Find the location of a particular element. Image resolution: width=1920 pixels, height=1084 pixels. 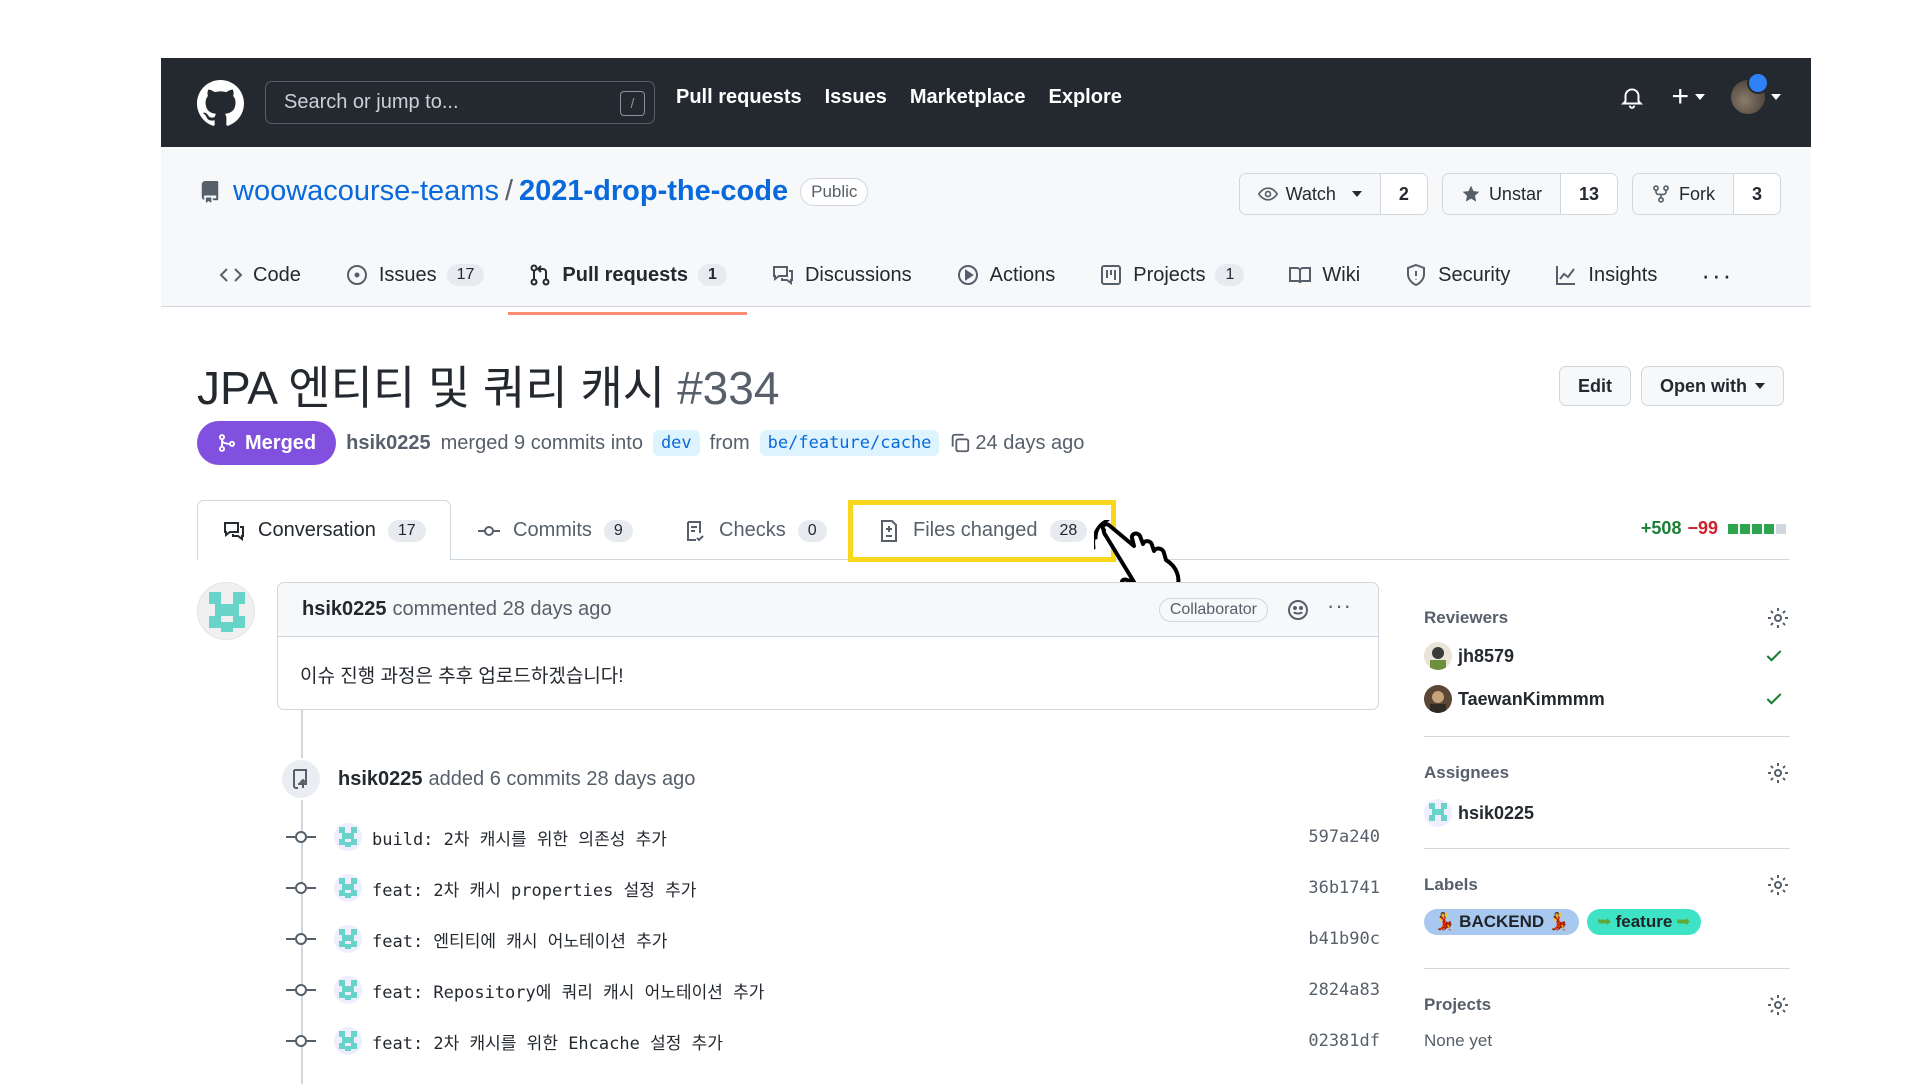

watch-button-group: Watch 2 is located at coordinates (1333, 194).